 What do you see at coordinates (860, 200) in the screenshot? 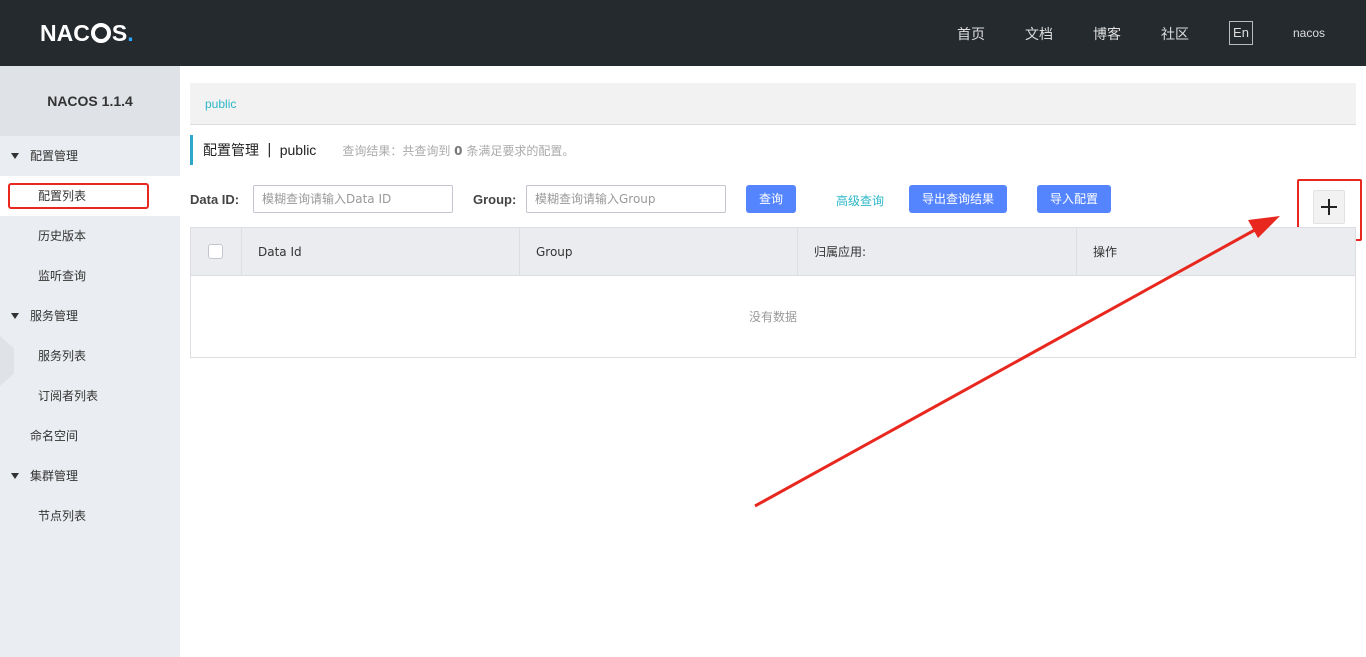
I see `advanced-query-link: 高级查询` at bounding box center [860, 200].